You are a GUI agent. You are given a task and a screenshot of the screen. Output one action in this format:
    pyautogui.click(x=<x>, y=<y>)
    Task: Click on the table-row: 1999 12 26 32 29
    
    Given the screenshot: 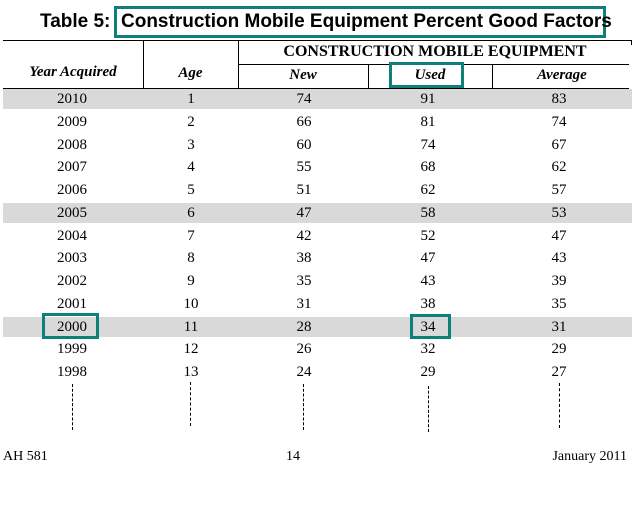 What is the action you would take?
    pyautogui.click(x=317, y=349)
    